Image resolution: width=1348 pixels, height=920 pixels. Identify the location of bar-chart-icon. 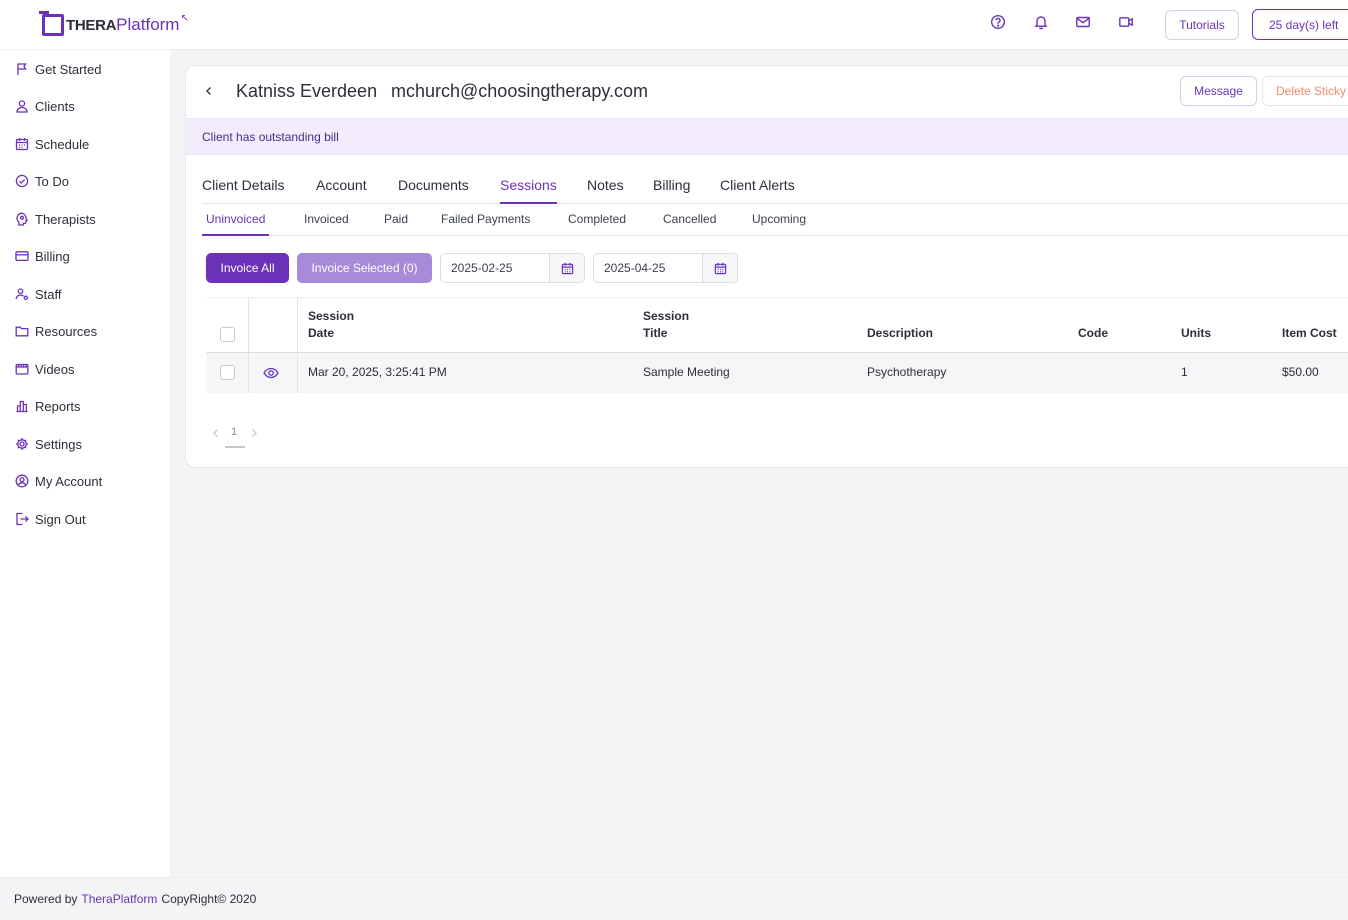
(22, 406).